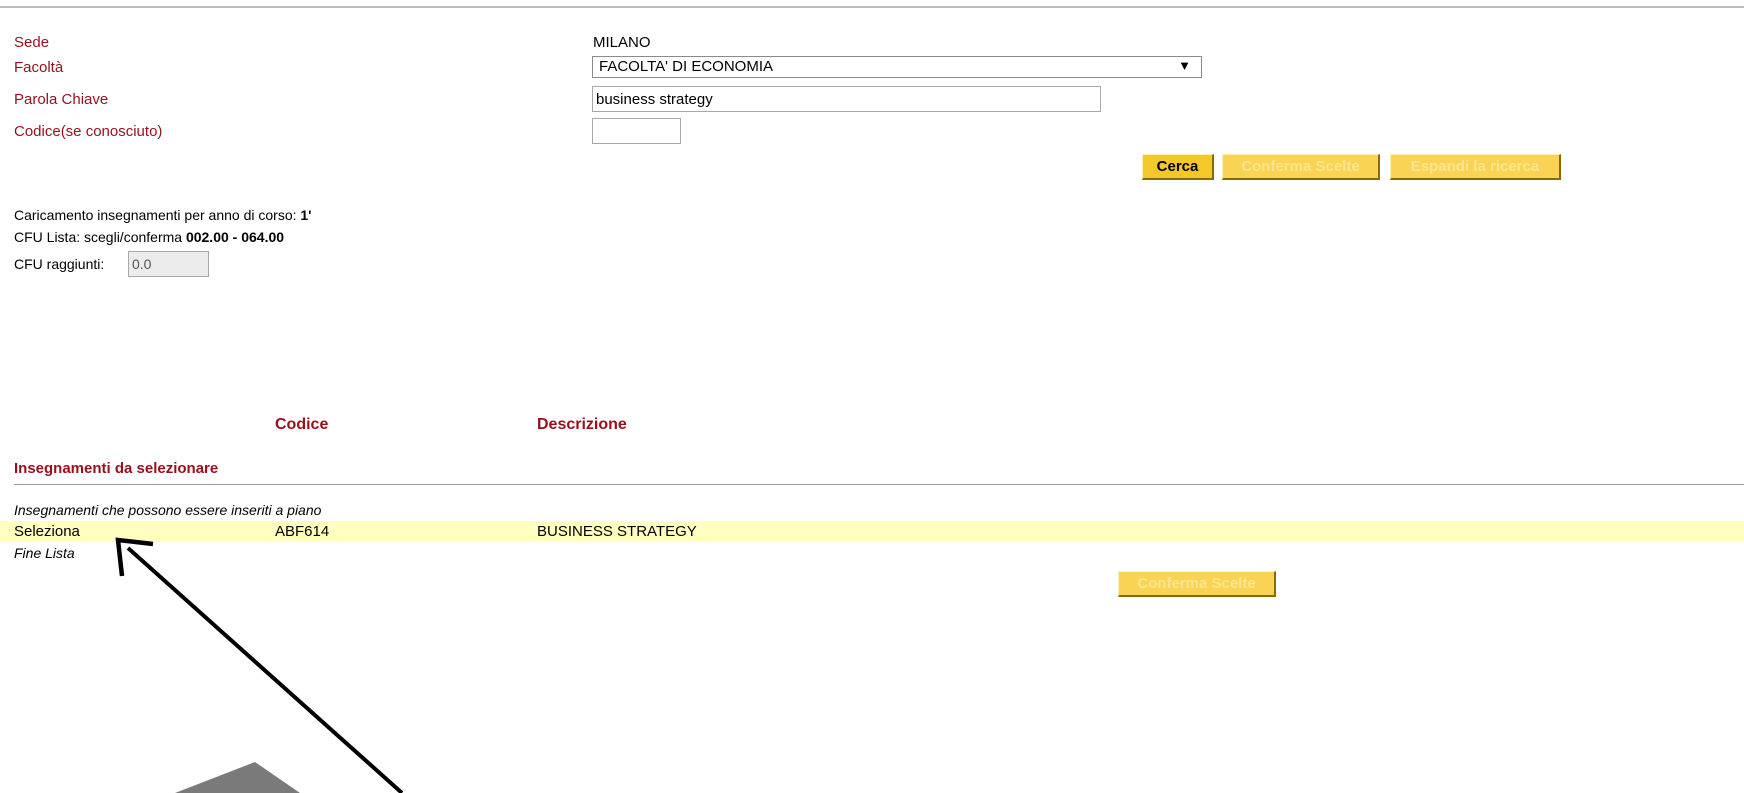  I want to click on arrow-line, so click(265, 669).